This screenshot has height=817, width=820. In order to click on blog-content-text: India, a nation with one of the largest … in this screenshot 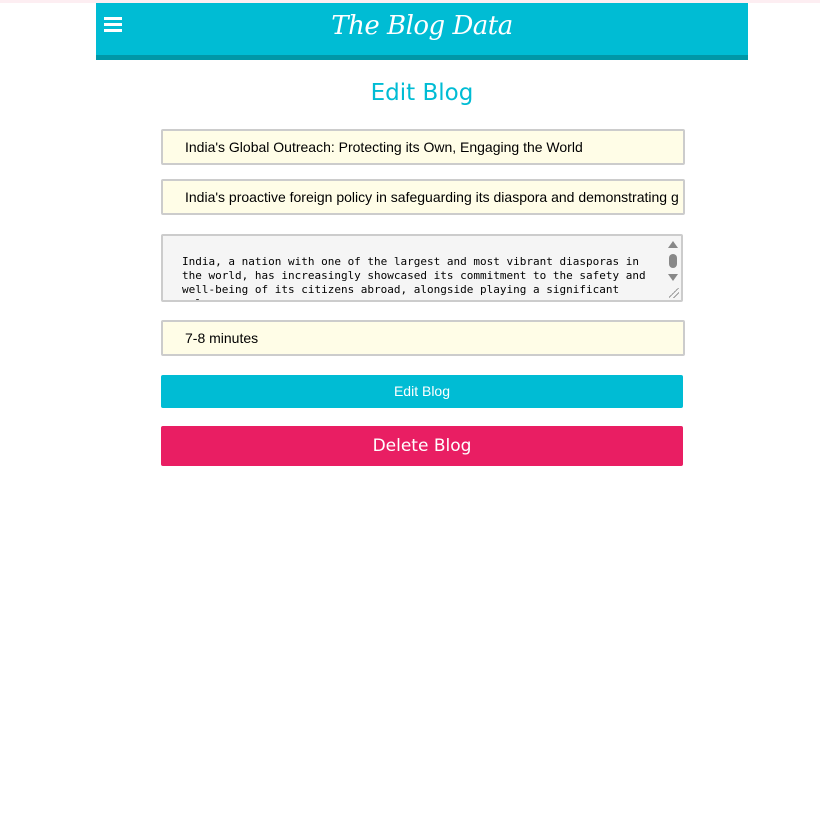, I will do `click(417, 277)`.